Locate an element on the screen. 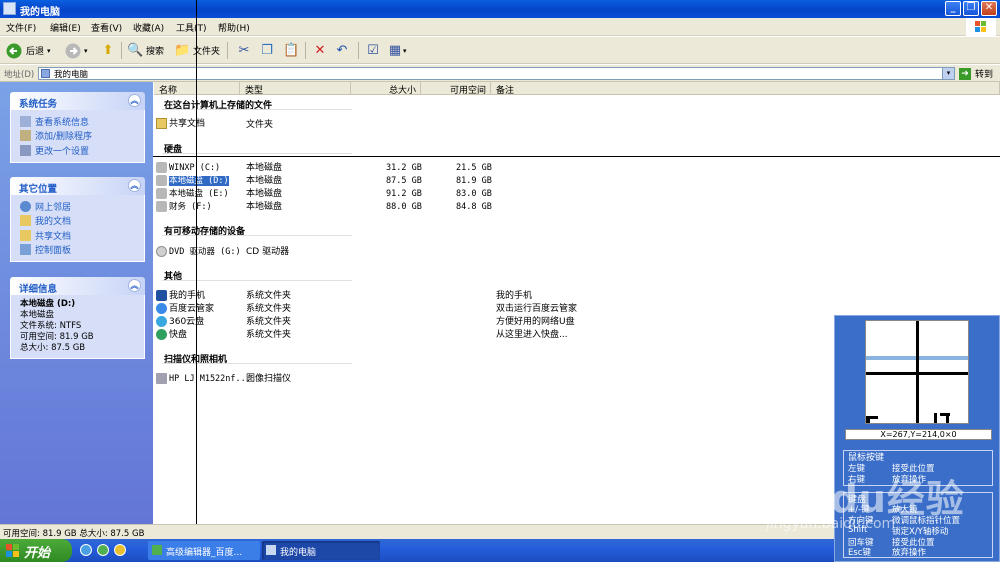 The image size is (1000, 562). address-input: 我的电脑 ▾ is located at coordinates (496, 73).